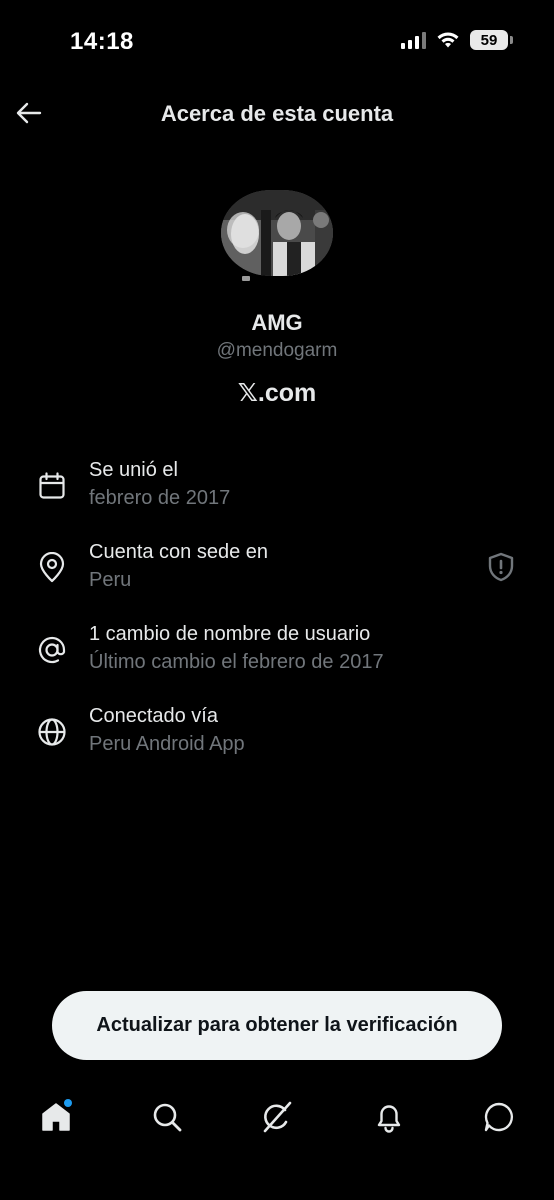 The width and height of the screenshot is (554, 1200). I want to click on info-title: Conectado vía, so click(153, 716).